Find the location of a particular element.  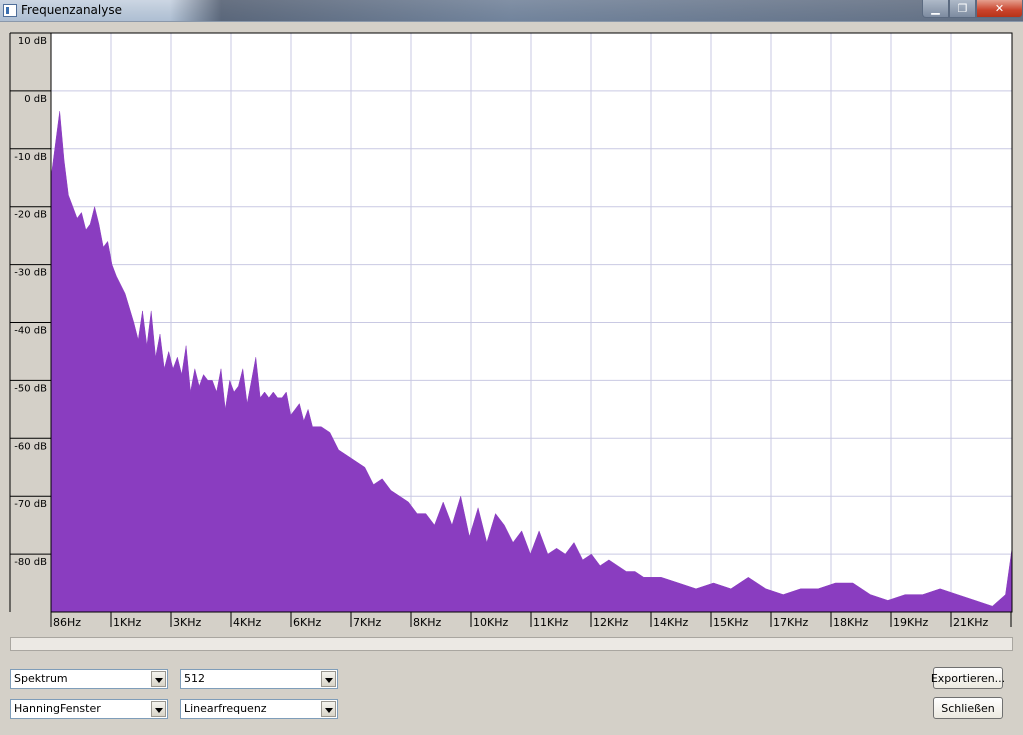

x-tick-label: 11KHz is located at coordinates (550, 622).